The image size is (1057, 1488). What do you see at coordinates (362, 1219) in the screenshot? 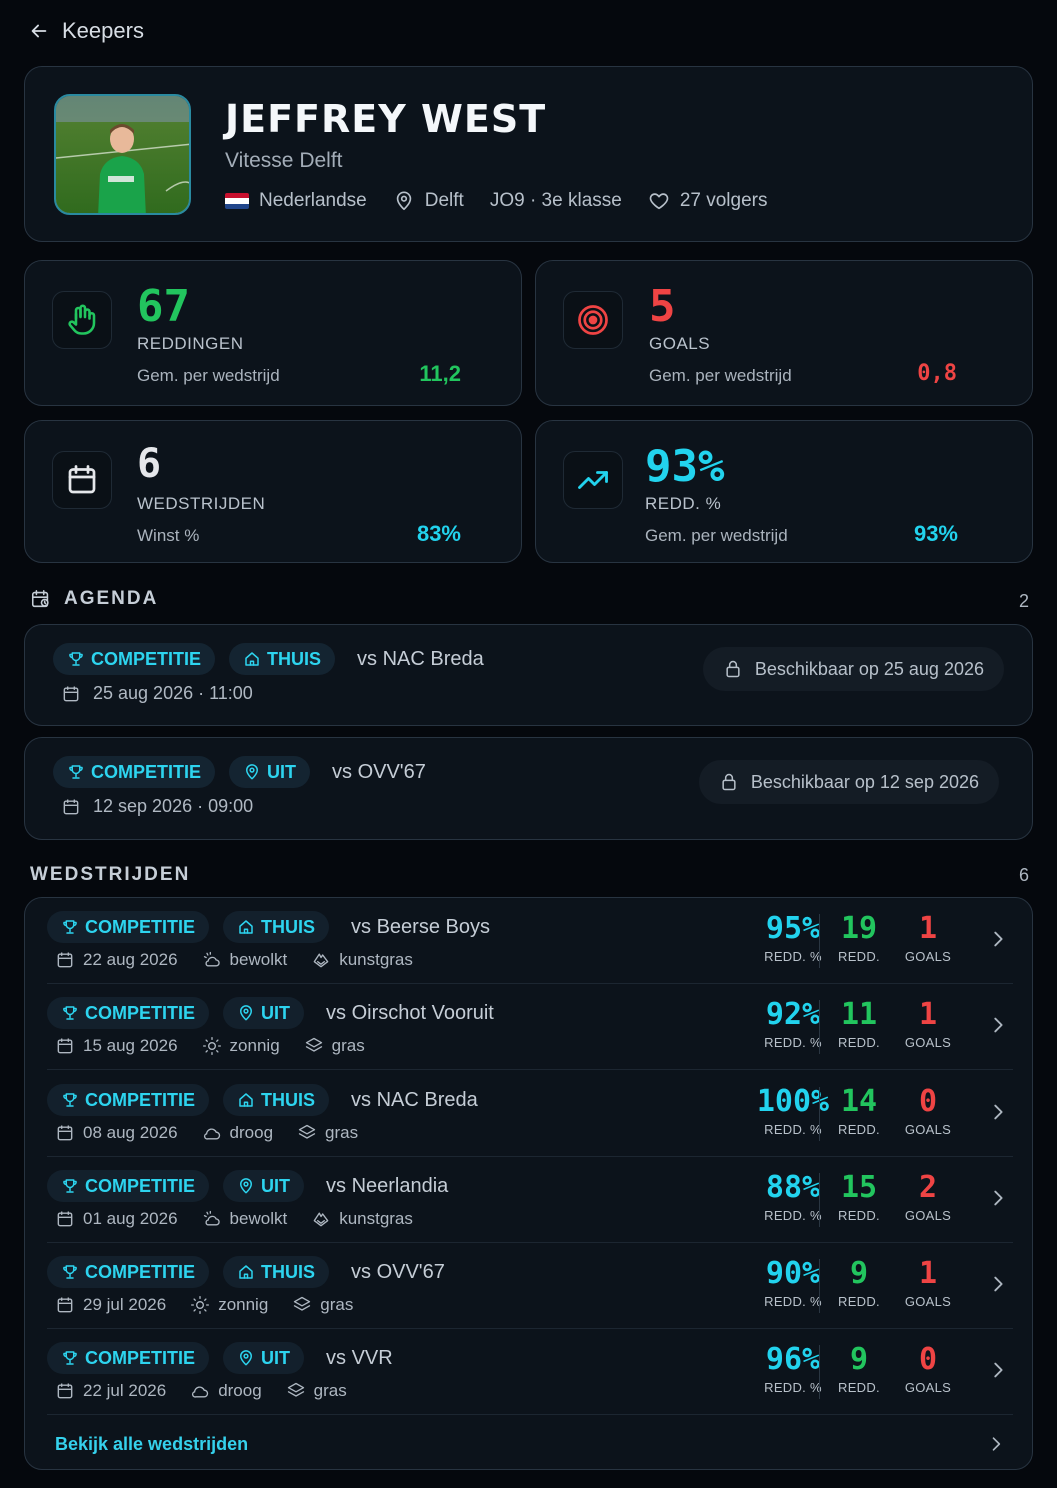
I see `match-surface: kunstgras` at bounding box center [362, 1219].